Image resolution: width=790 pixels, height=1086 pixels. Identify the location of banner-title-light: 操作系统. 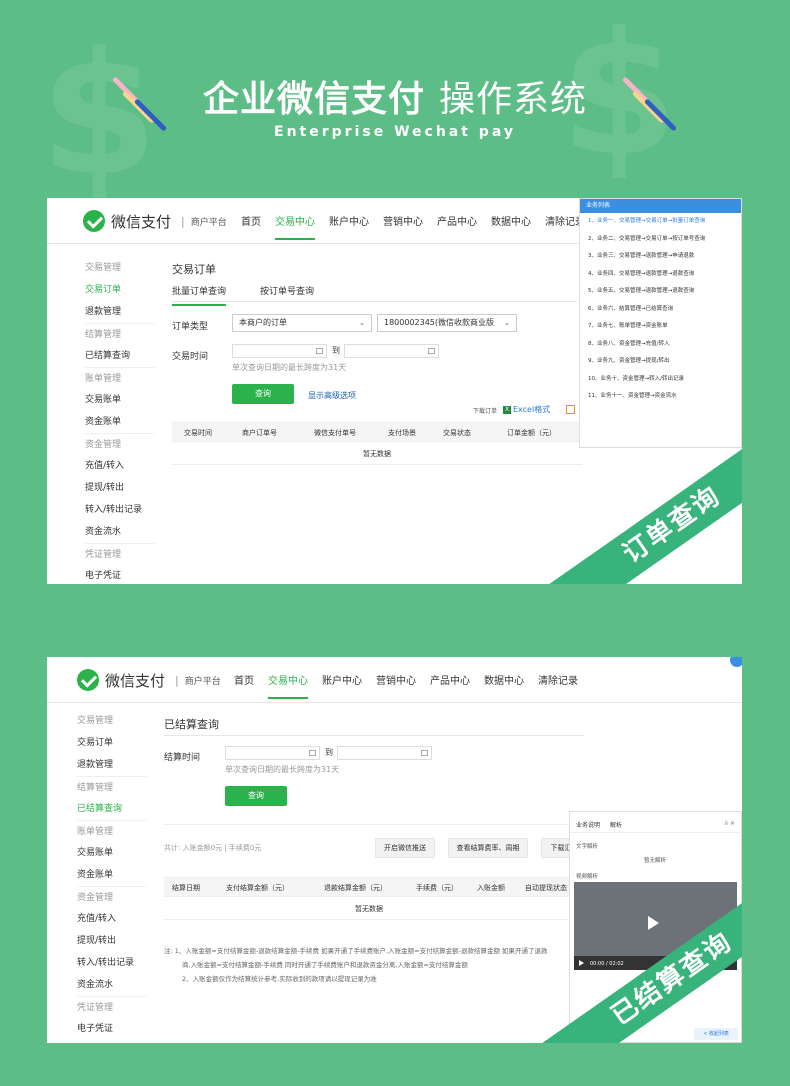
(513, 99).